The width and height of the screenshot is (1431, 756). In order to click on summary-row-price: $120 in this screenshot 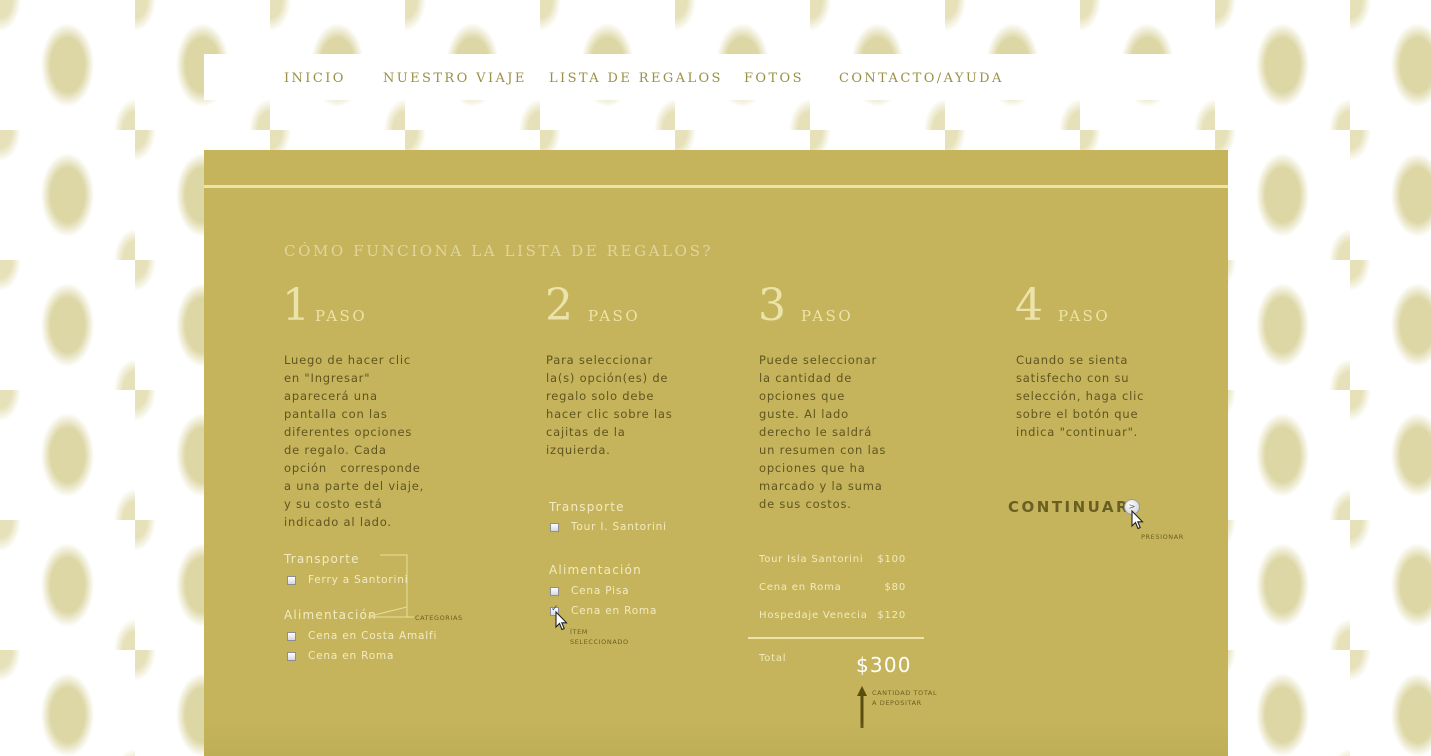, I will do `click(891, 615)`.